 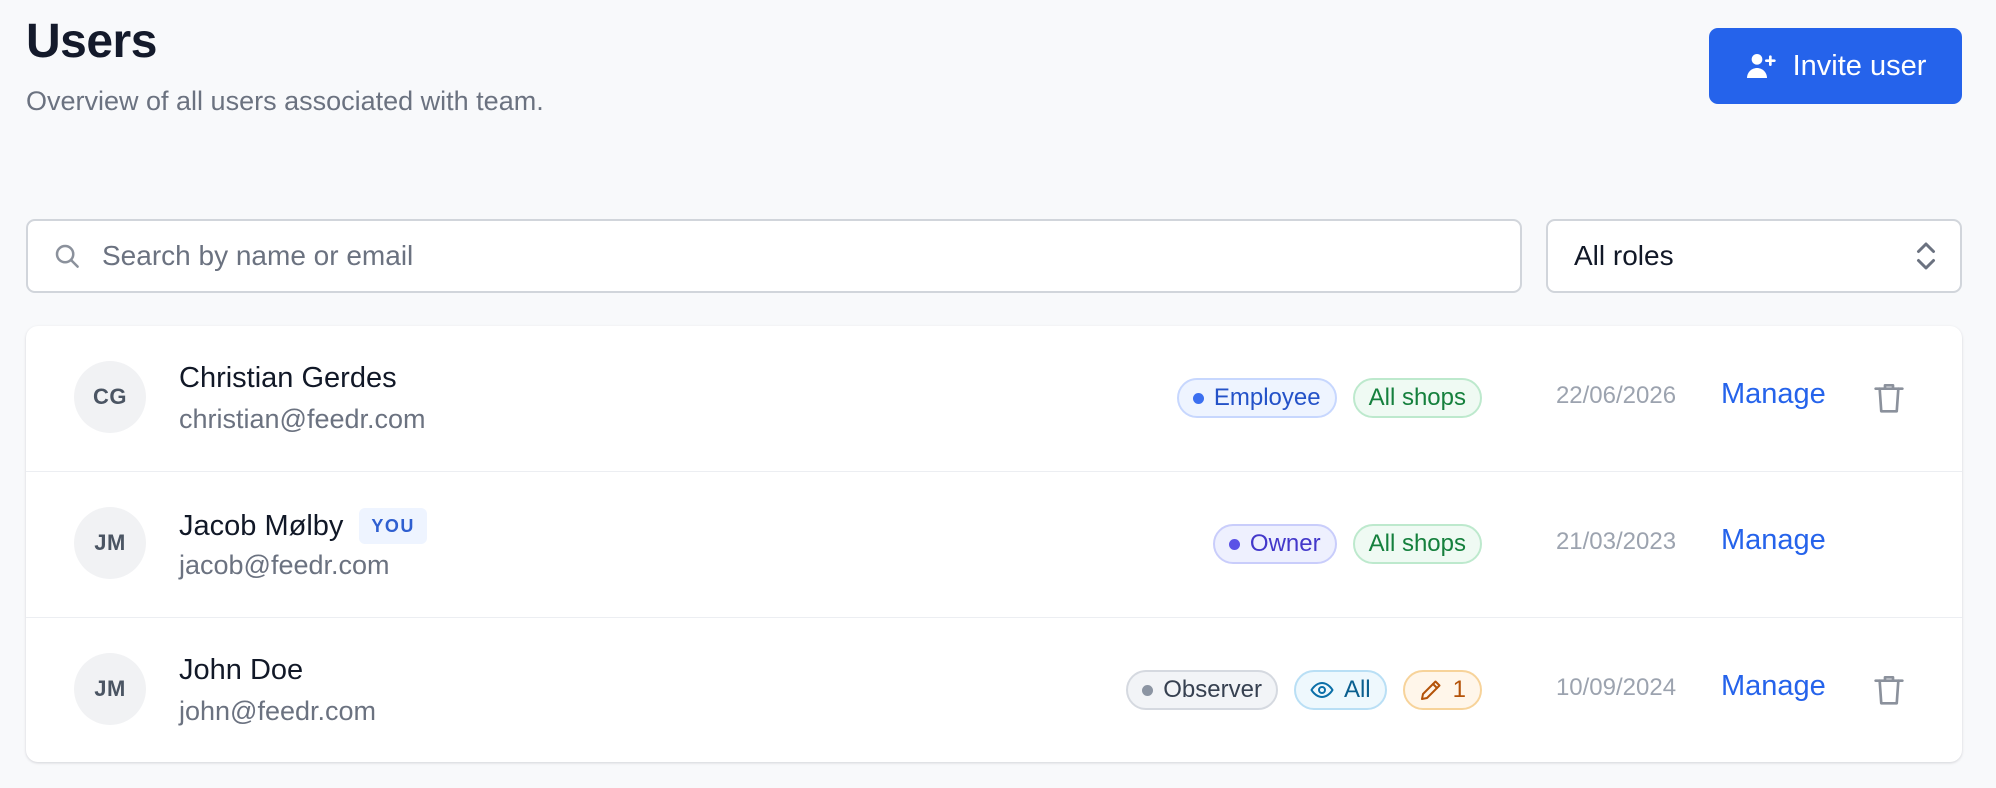 What do you see at coordinates (278, 711) in the screenshot?
I see `user-email: john@feedr.com` at bounding box center [278, 711].